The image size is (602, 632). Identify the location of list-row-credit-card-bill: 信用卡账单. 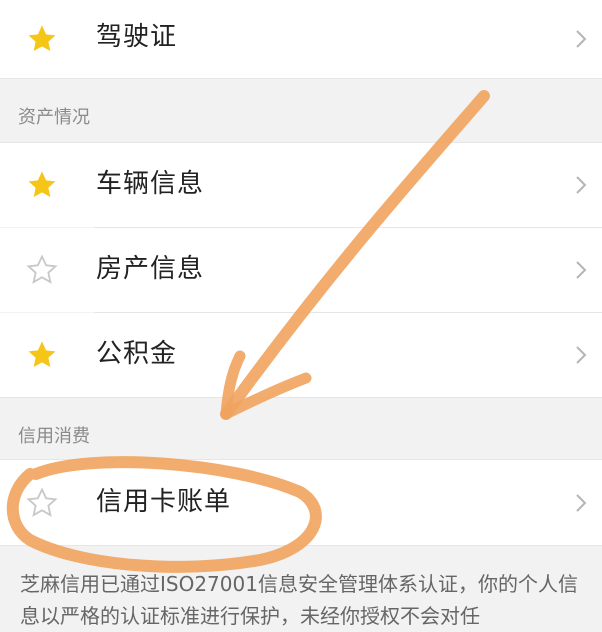
(301, 503).